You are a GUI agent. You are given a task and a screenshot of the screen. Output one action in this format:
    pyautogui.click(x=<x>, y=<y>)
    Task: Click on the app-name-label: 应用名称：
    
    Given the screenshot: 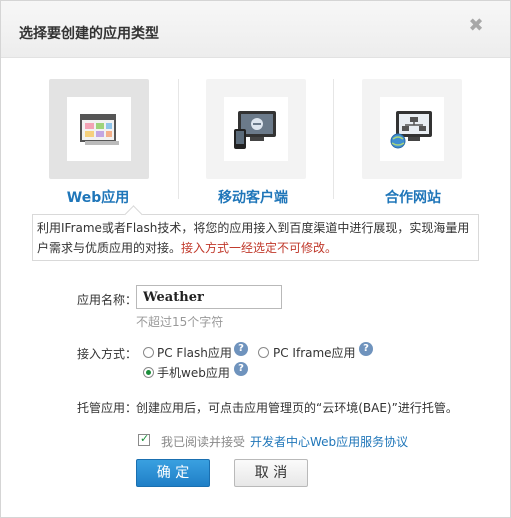 What is the action you would take?
    pyautogui.click(x=107, y=300)
    